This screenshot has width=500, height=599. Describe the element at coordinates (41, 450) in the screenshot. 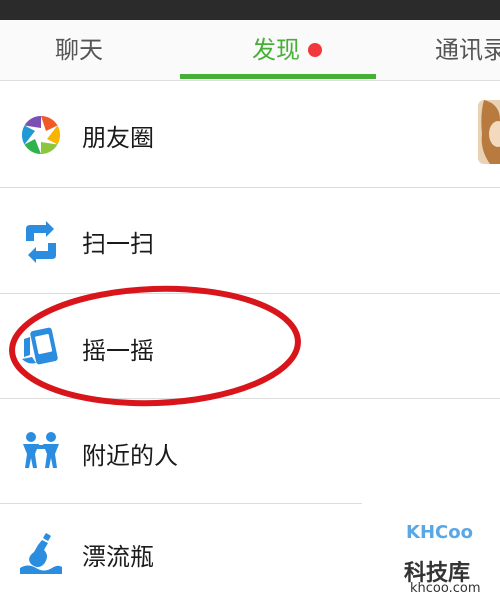

I see `nearby-people-icon` at that location.